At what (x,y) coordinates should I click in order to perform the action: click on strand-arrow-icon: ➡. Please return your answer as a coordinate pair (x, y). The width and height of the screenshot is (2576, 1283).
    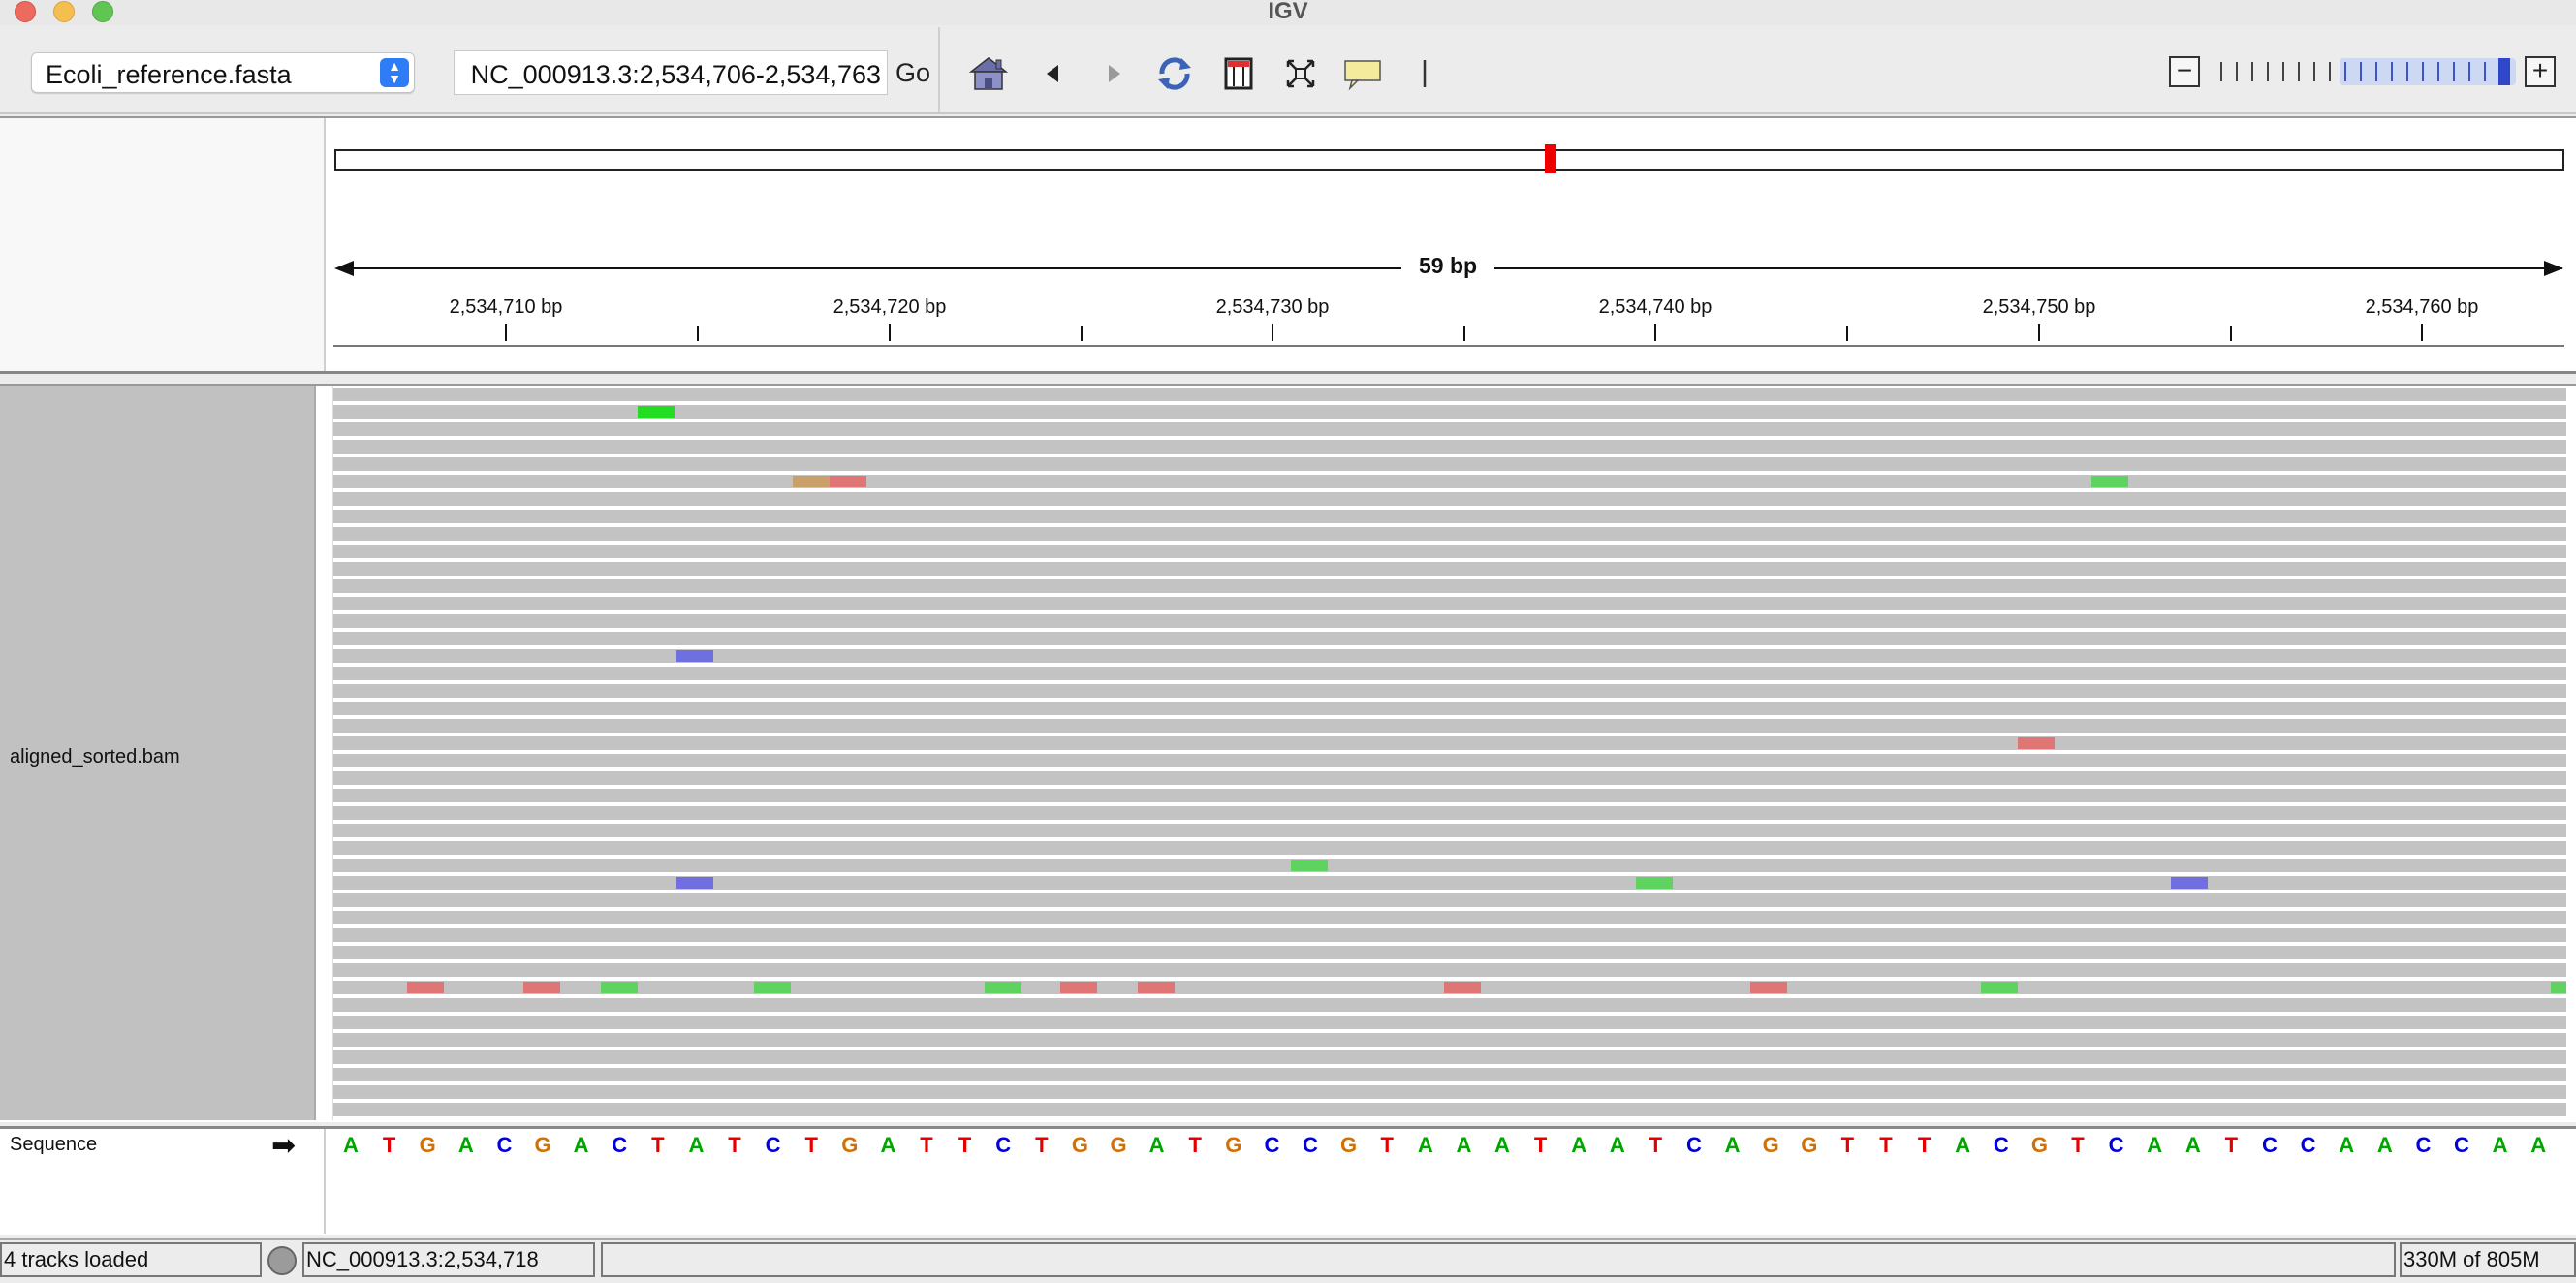
    Looking at the image, I should click on (283, 1146).